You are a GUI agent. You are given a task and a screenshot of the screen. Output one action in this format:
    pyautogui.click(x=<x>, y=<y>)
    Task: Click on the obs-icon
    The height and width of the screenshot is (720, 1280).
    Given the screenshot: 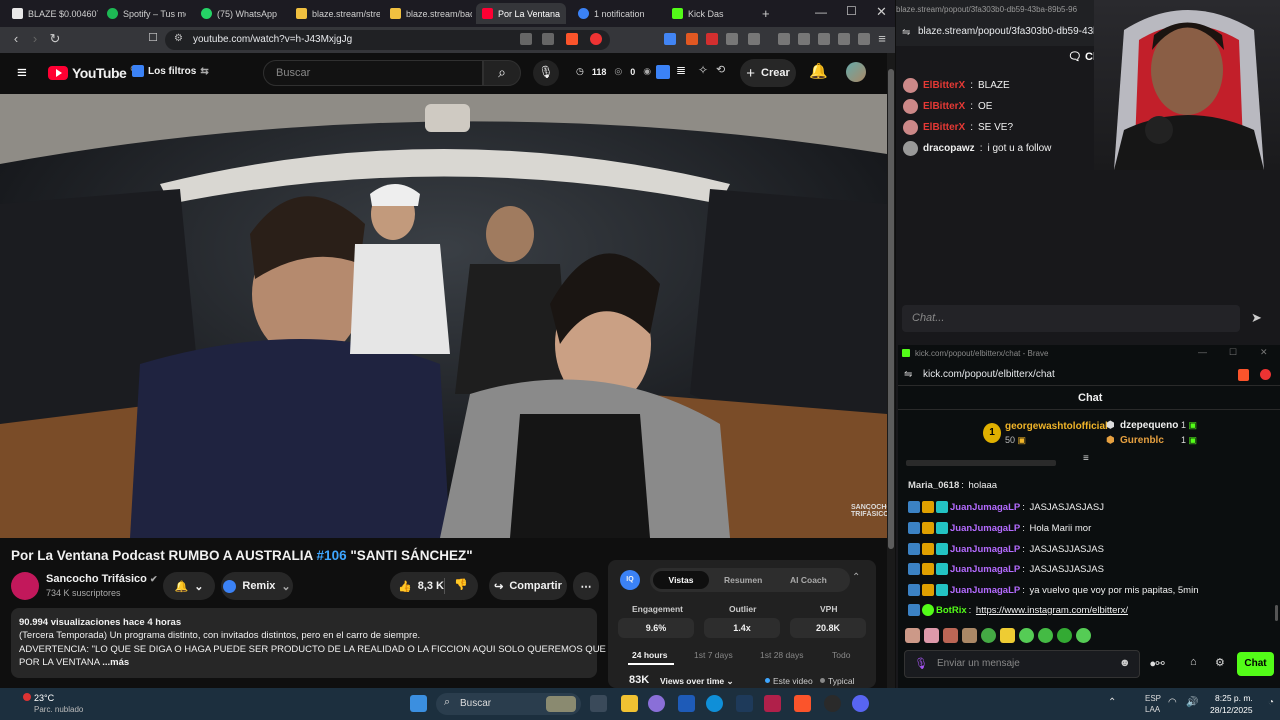 What is the action you would take?
    pyautogui.click(x=832, y=703)
    